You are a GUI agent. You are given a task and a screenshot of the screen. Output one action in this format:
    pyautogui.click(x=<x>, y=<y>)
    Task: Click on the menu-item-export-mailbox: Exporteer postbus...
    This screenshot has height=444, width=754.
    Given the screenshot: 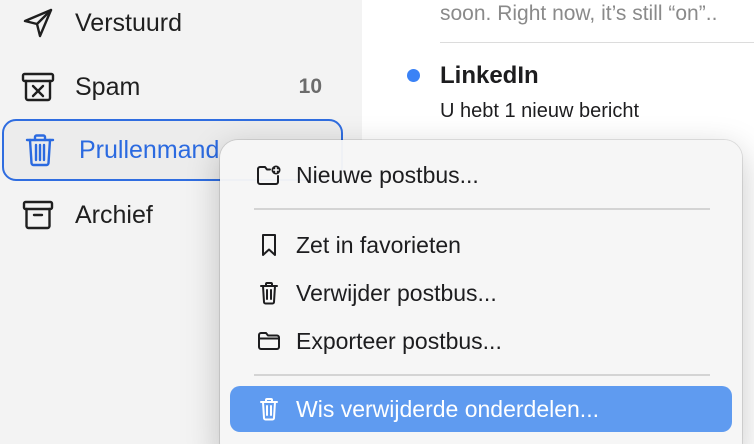 What is the action you would take?
    pyautogui.click(x=481, y=341)
    